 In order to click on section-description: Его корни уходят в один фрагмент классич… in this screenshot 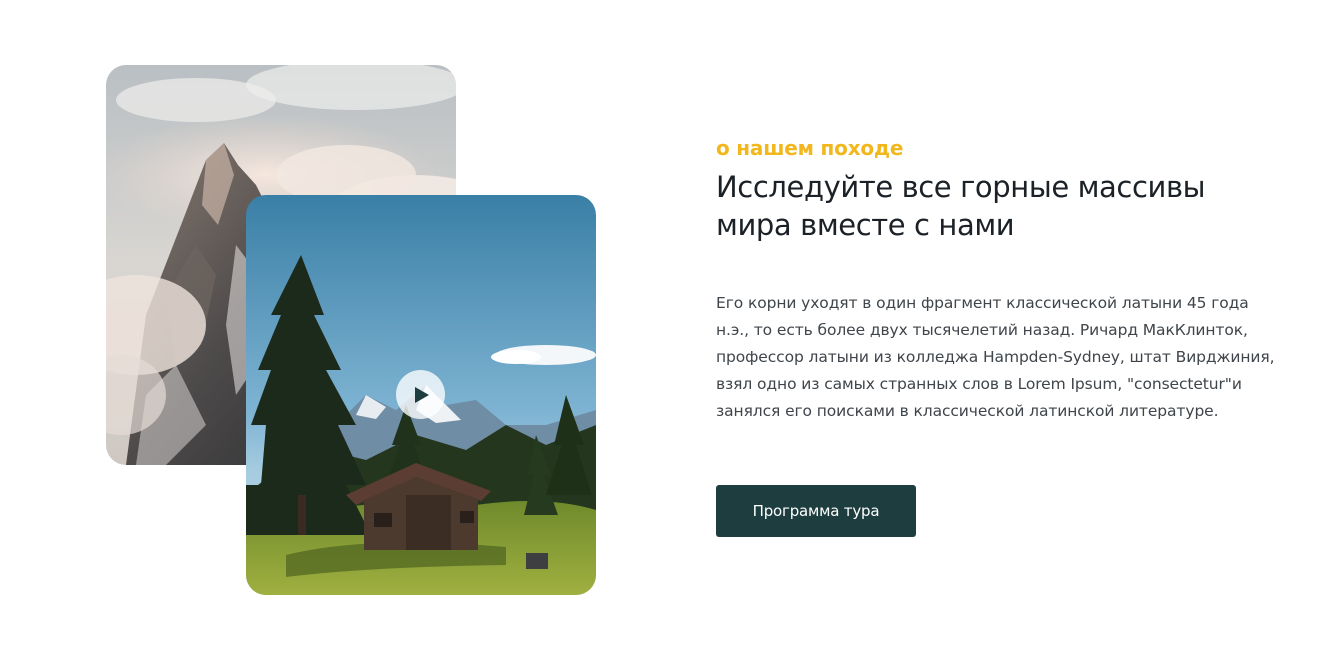, I will do `click(995, 357)`.